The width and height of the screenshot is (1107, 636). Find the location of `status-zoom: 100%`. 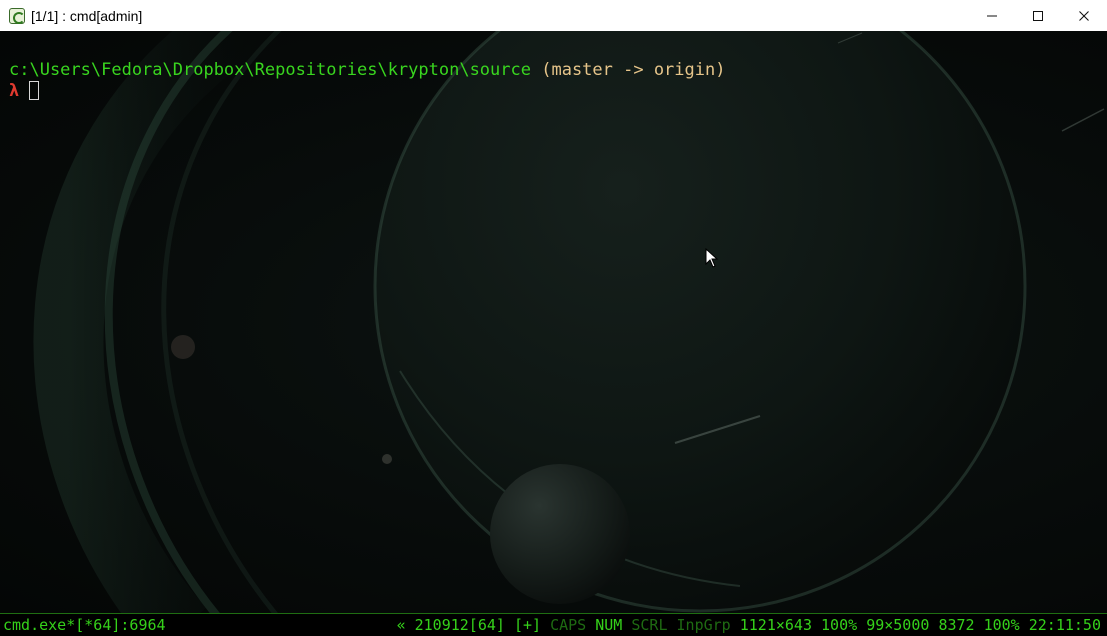

status-zoom: 100% is located at coordinates (839, 625).